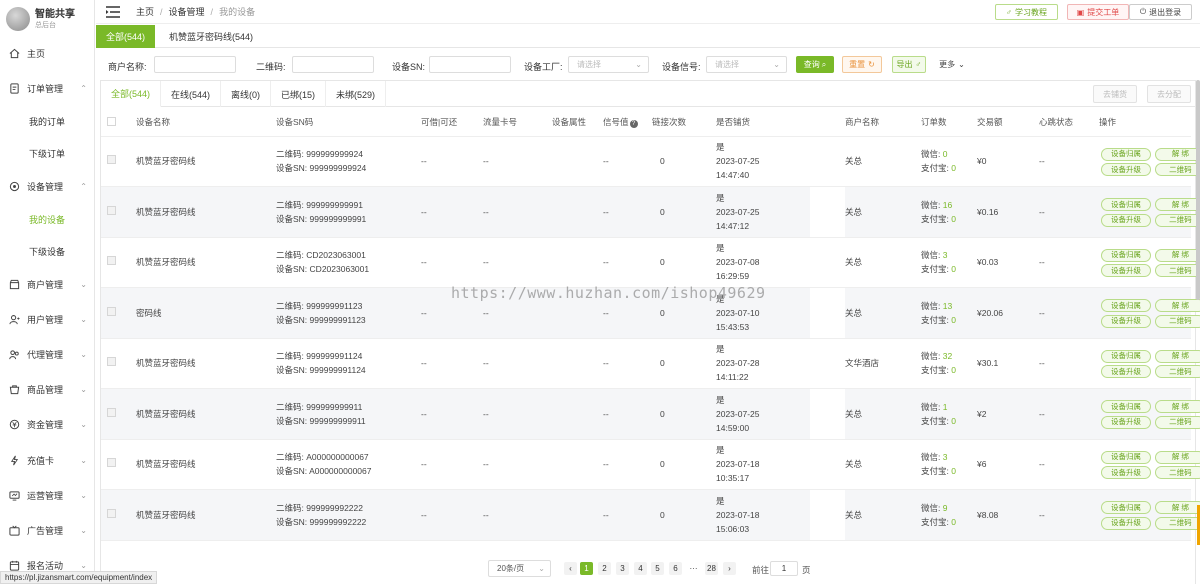 Image resolution: width=1200 pixels, height=584 pixels. I want to click on sidebar-item-label: 商户管理, so click(45, 284).